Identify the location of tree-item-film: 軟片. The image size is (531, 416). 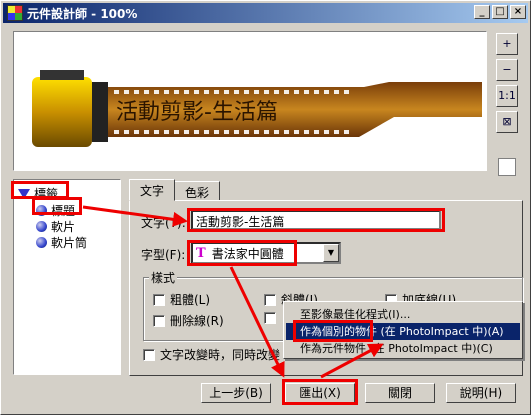
(55, 226).